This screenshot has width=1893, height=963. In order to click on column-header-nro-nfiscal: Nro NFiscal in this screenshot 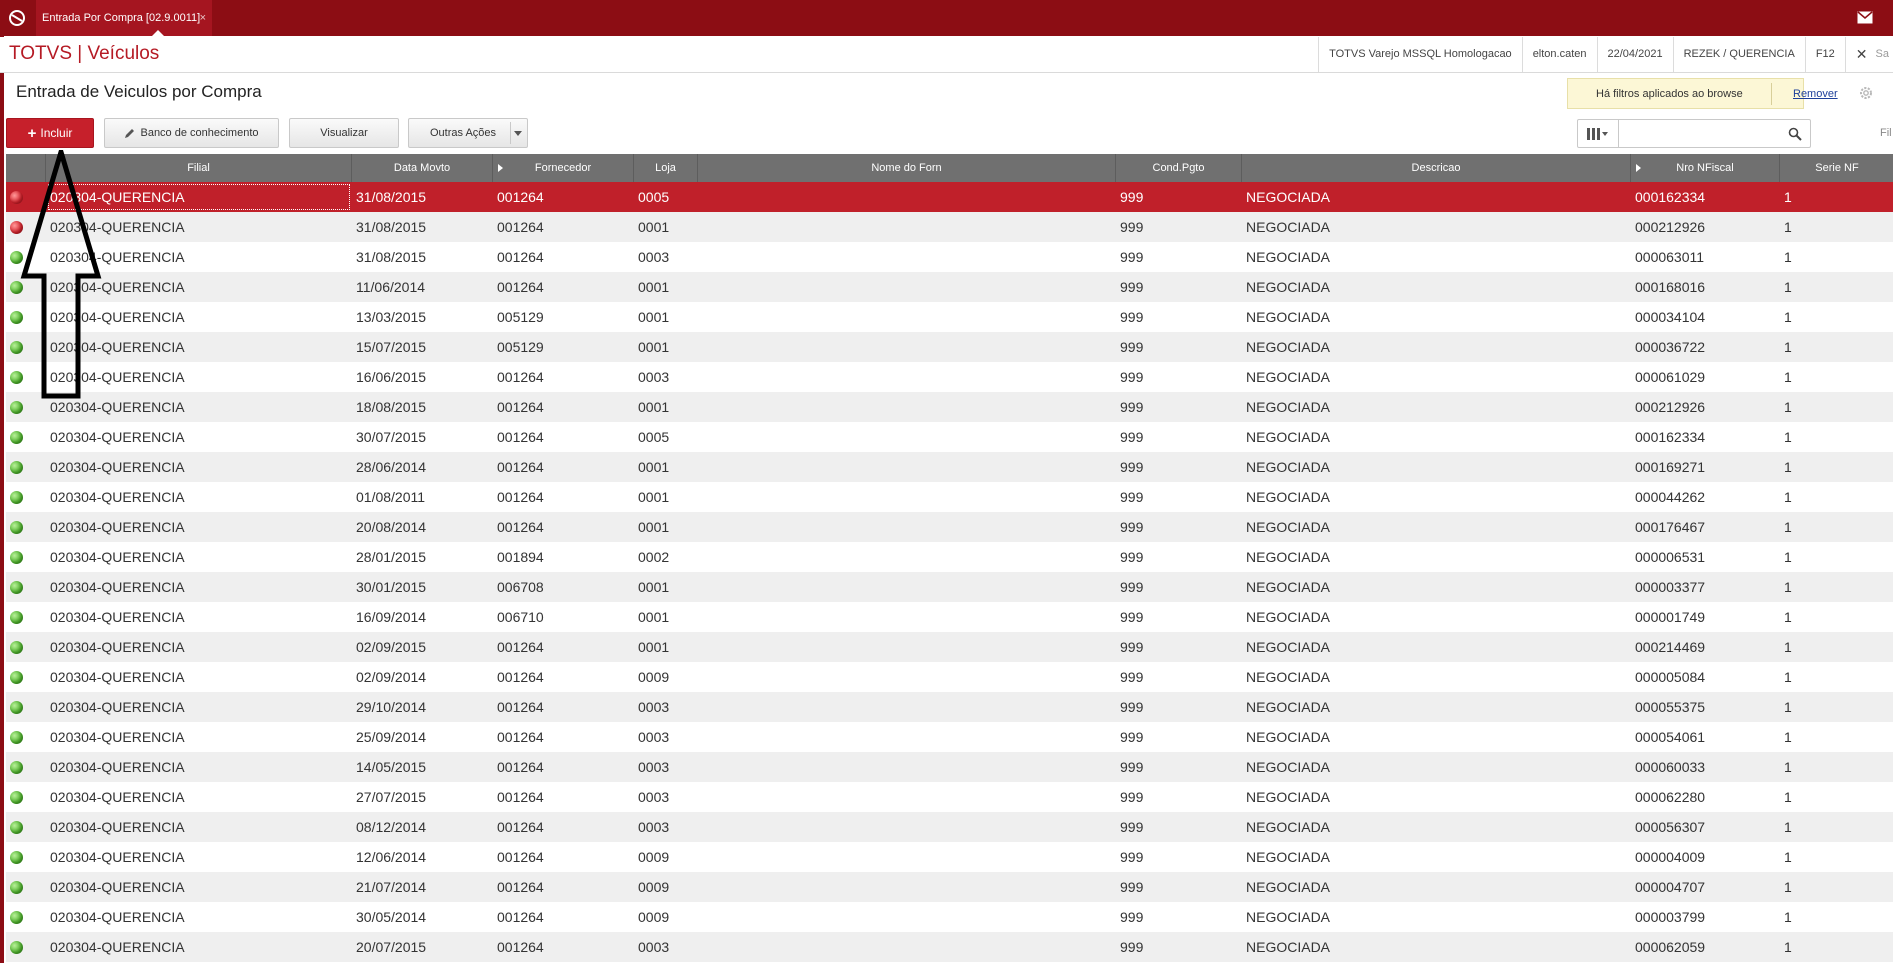, I will do `click(1705, 168)`.